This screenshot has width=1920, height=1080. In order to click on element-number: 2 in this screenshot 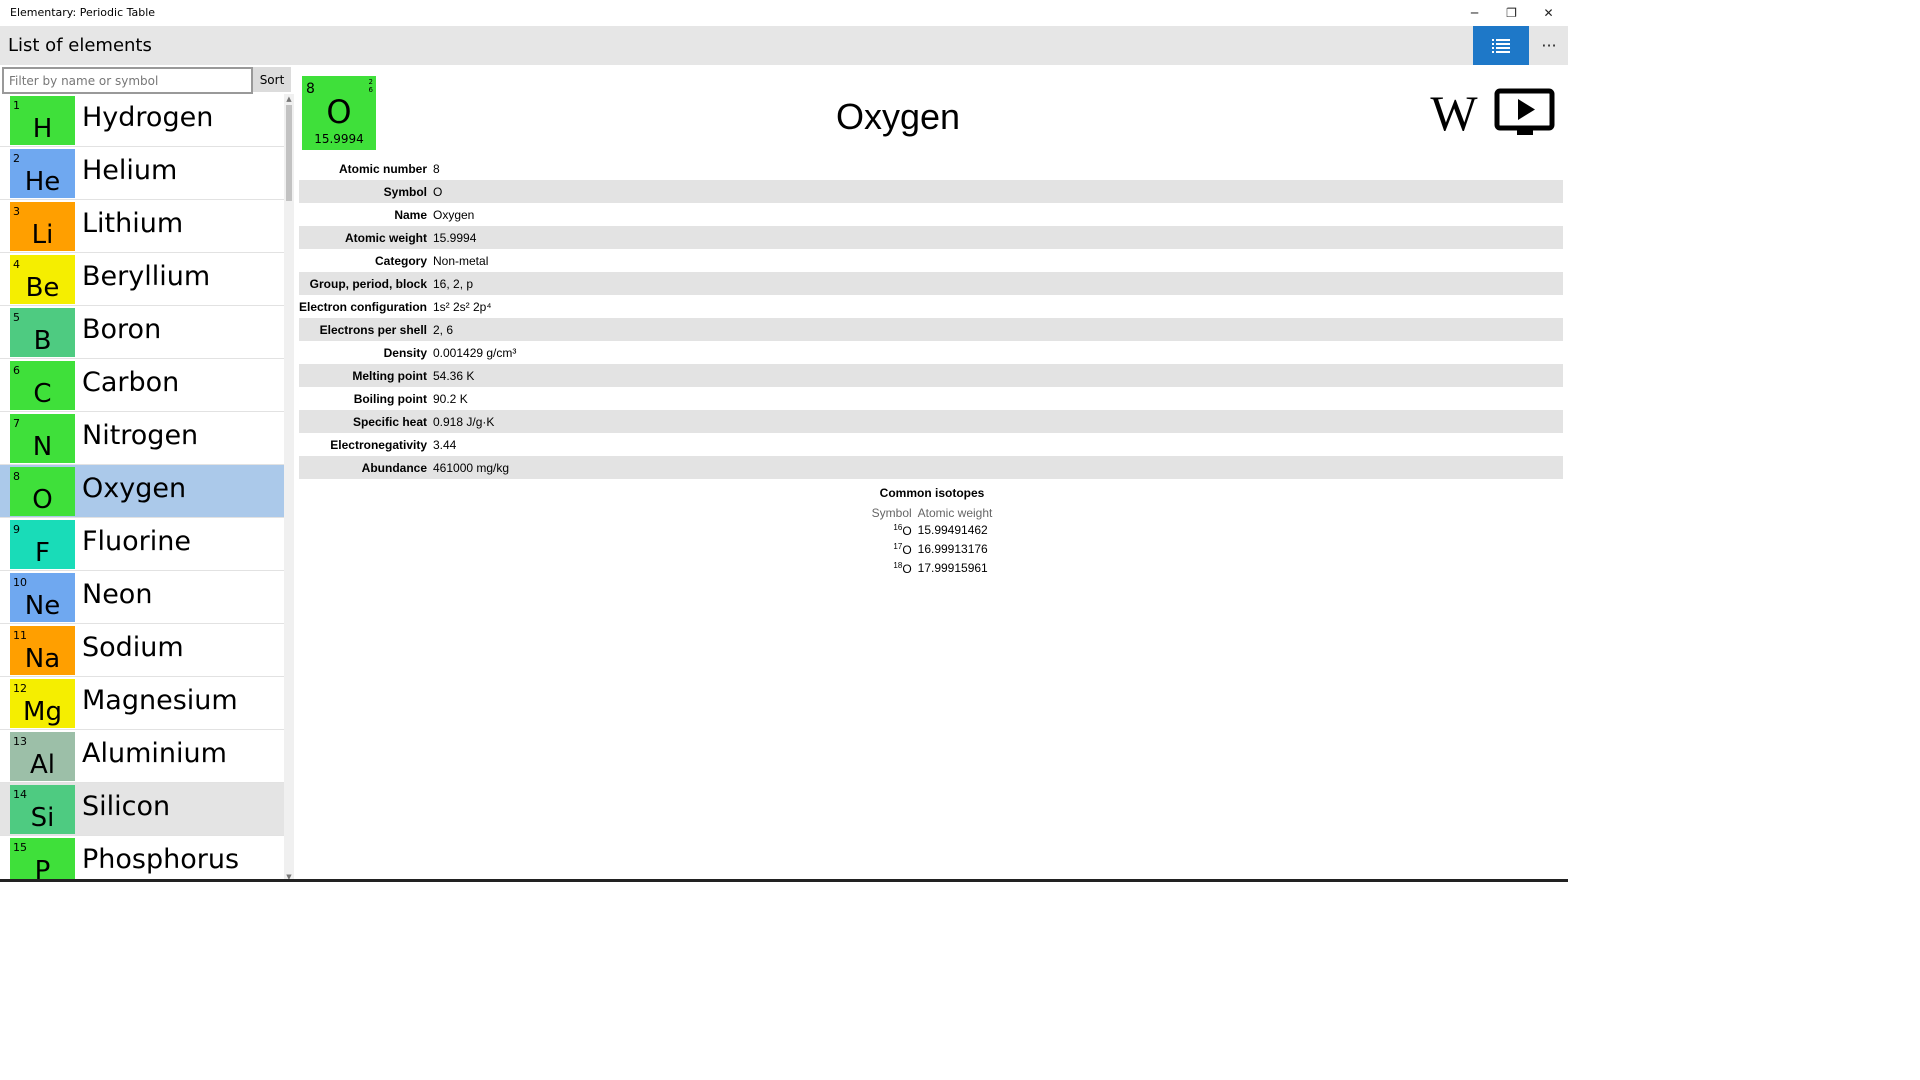, I will do `click(16, 158)`.